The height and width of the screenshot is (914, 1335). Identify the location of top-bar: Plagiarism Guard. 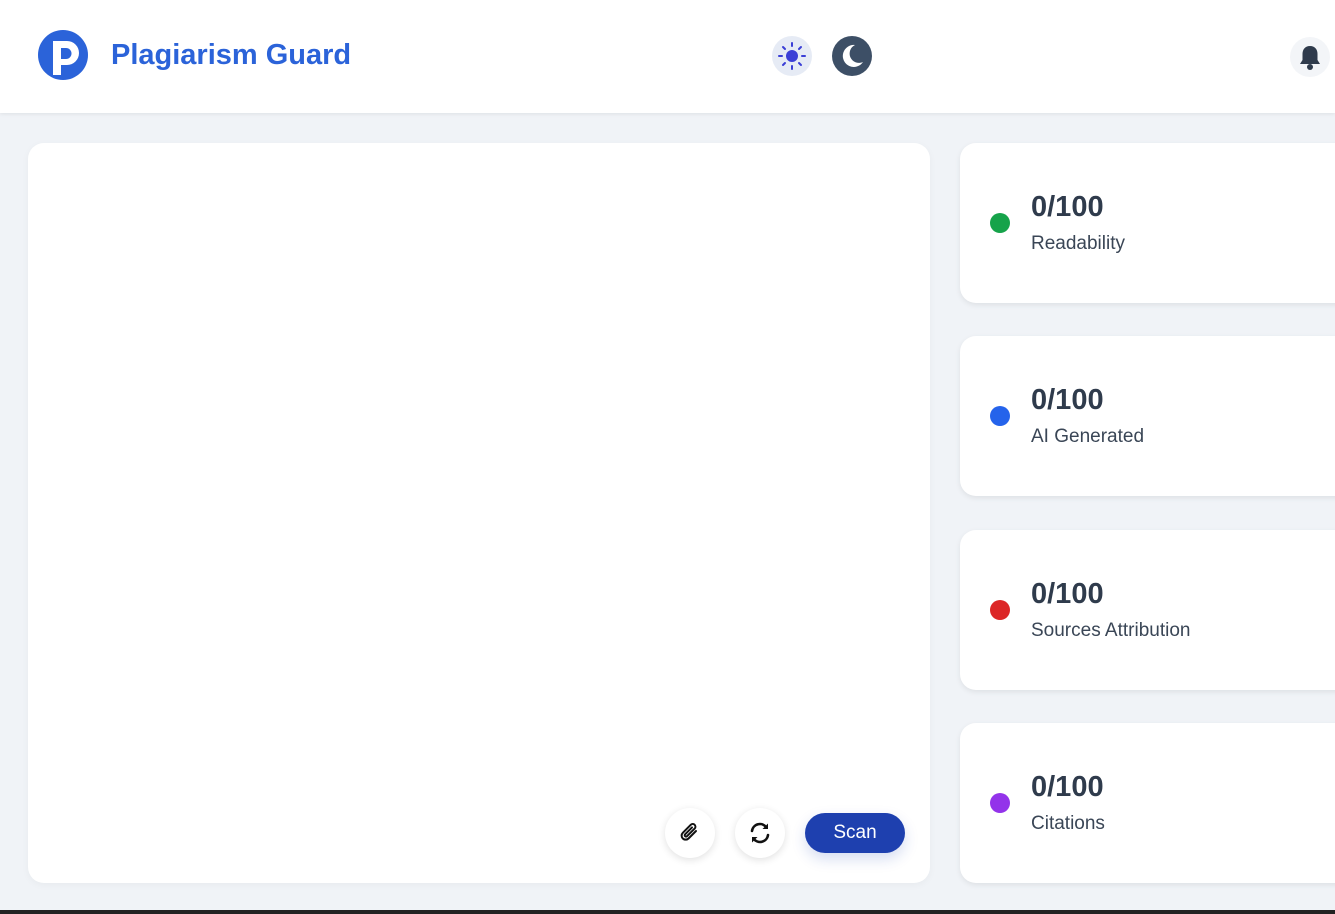
(667, 56).